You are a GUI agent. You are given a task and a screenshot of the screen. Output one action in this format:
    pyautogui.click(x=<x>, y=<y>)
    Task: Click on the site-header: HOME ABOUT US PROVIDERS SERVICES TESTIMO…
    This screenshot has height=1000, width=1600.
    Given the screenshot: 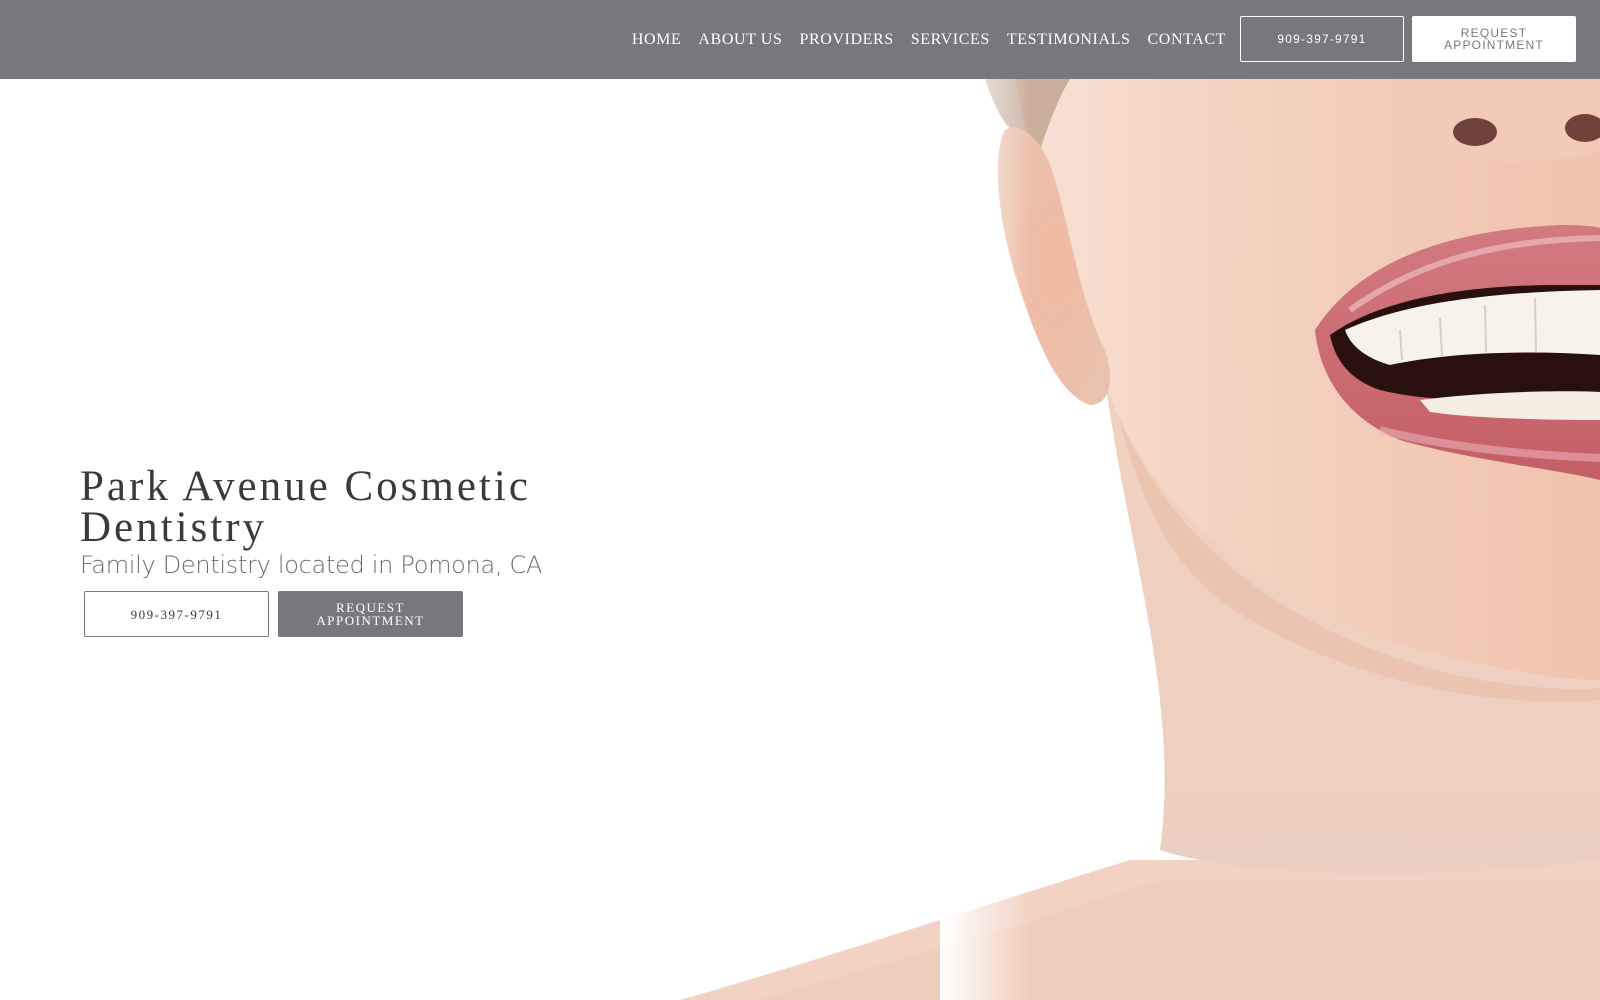 What is the action you would take?
    pyautogui.click(x=800, y=39)
    